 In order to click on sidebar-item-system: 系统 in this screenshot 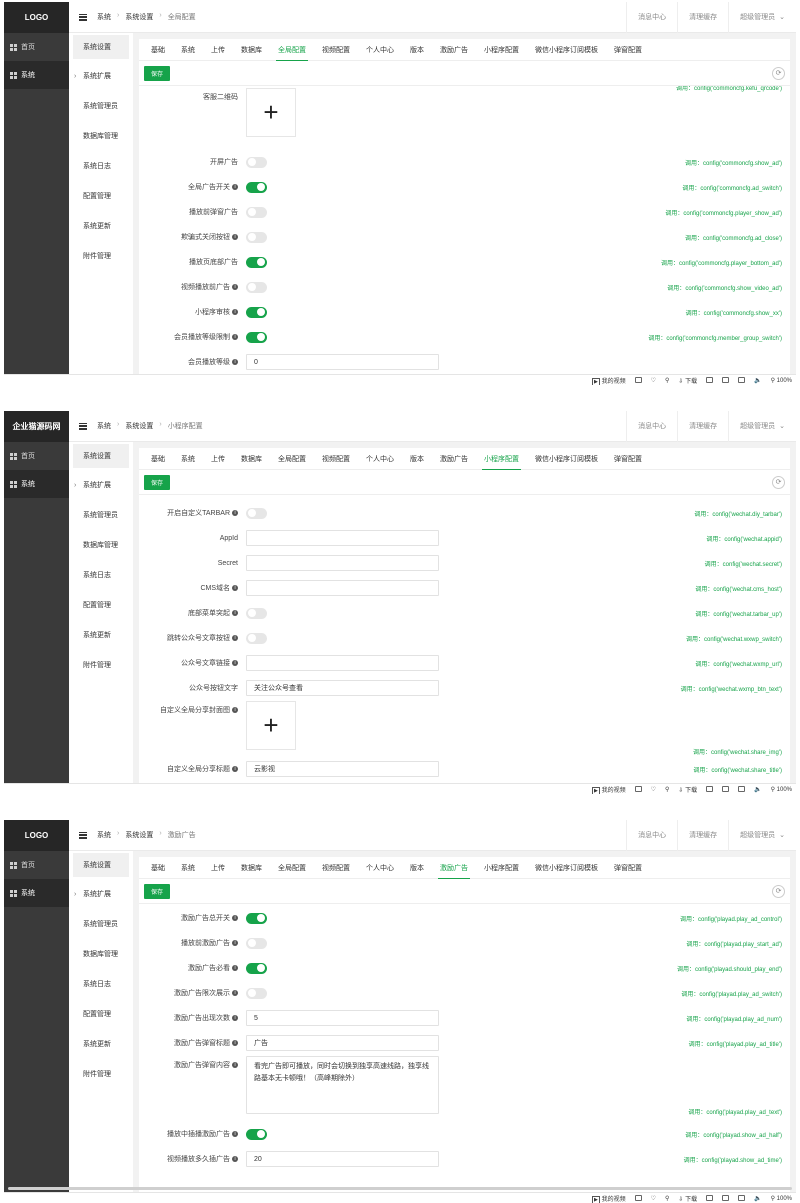, I will do `click(36, 484)`.